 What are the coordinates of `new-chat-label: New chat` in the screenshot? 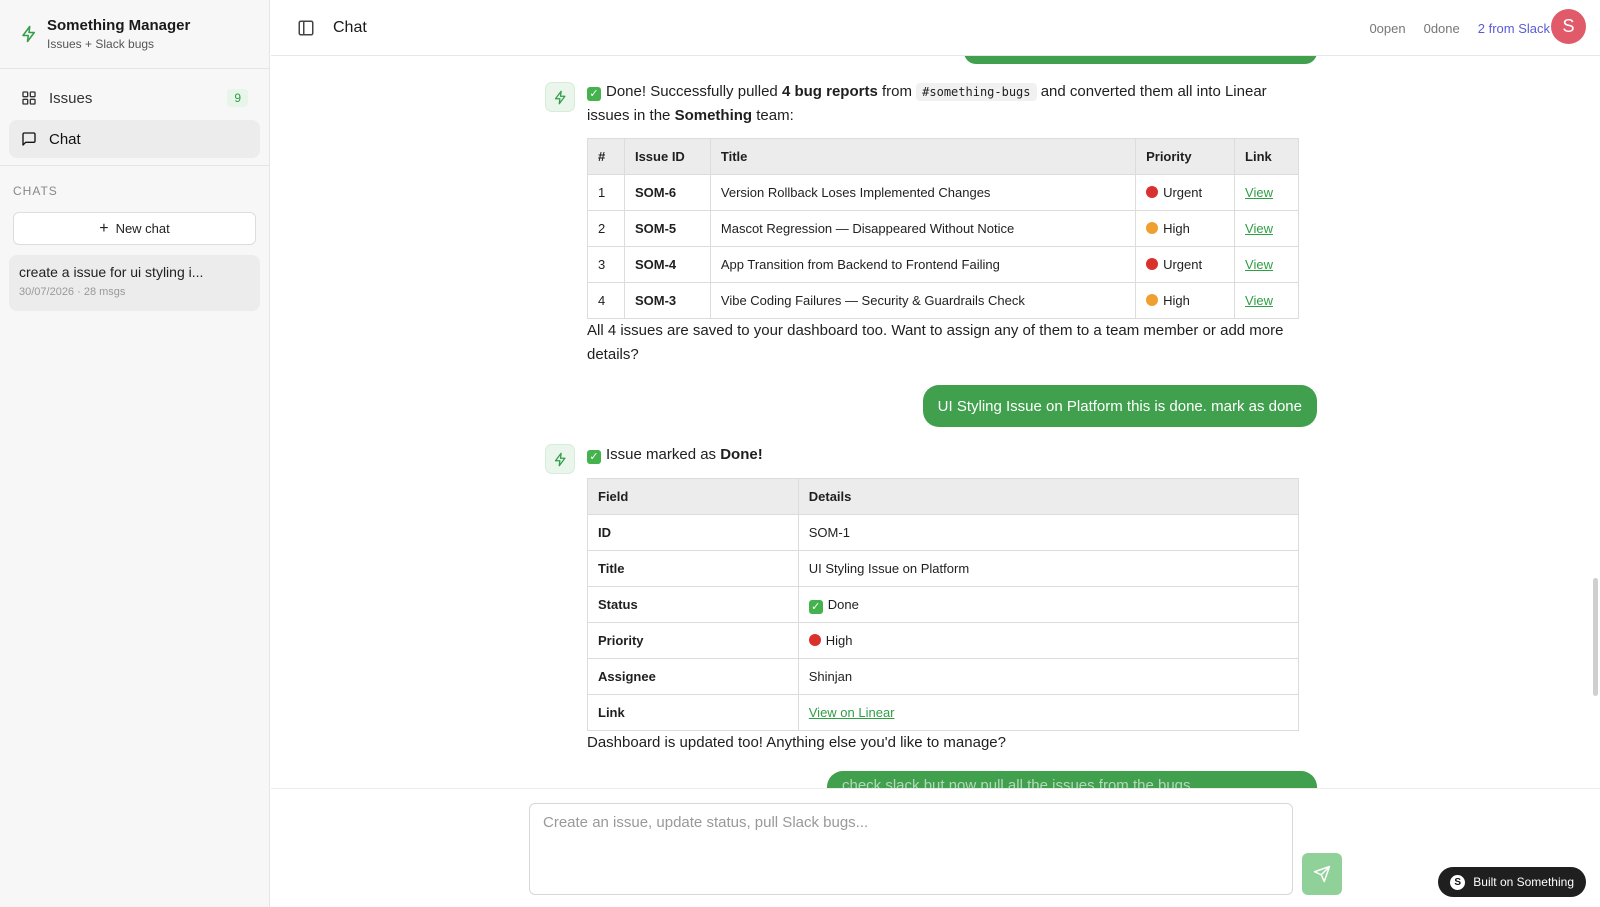 It's located at (142, 228).